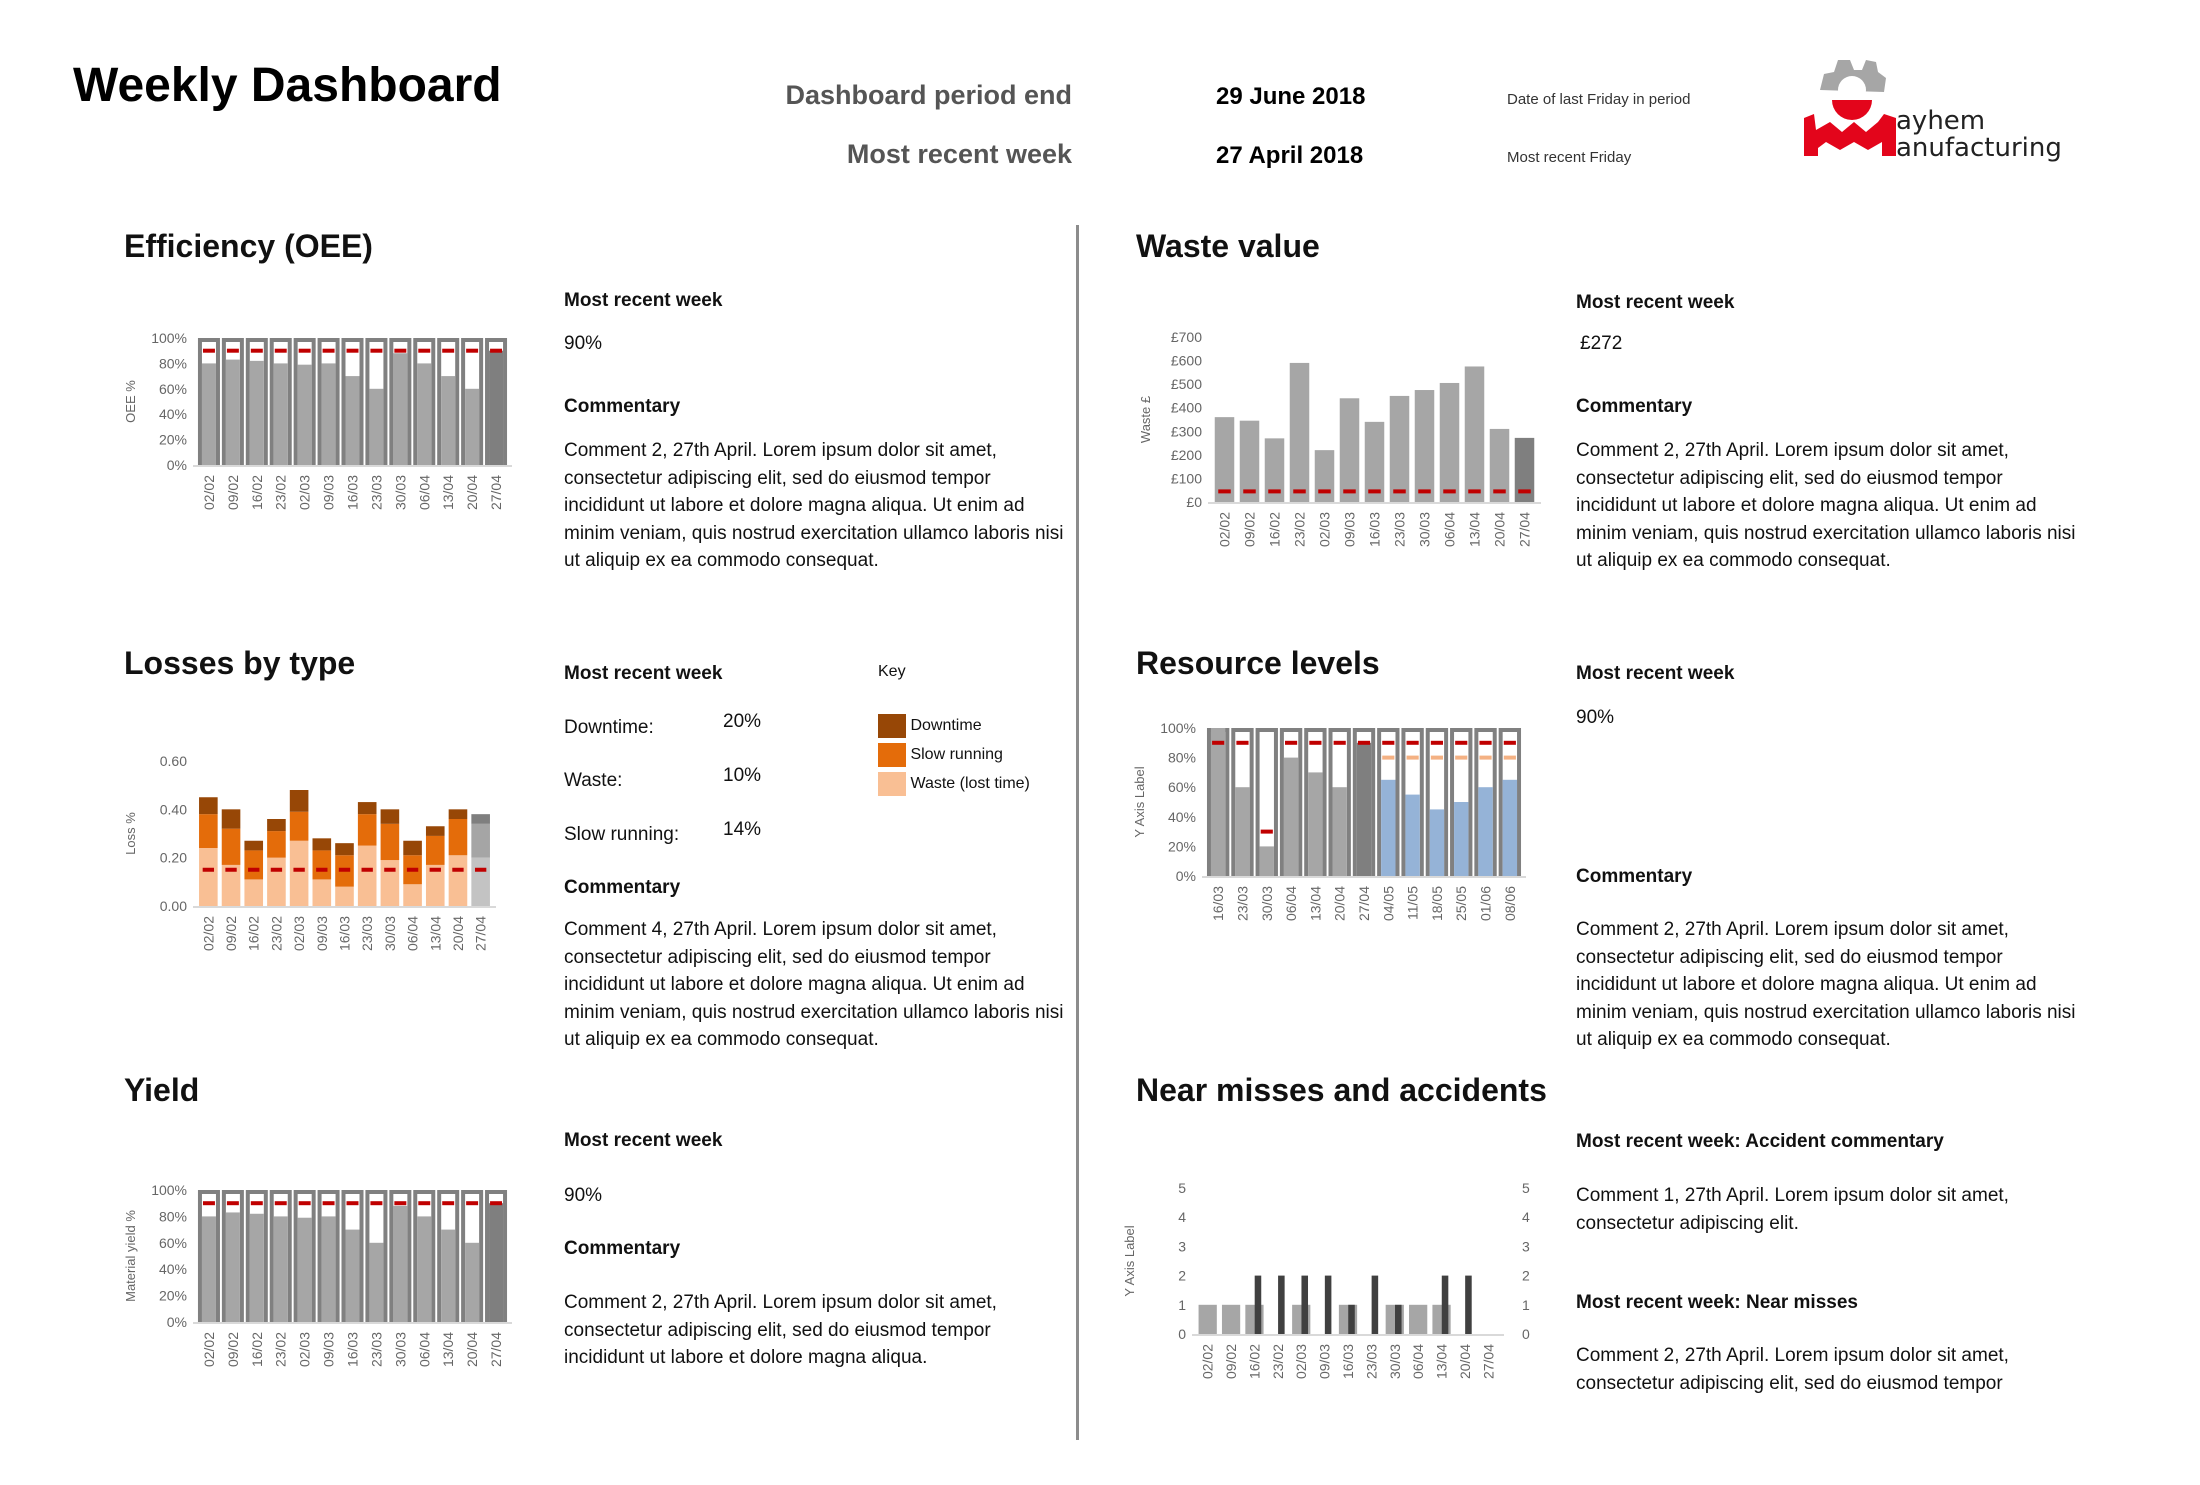  I want to click on x-tick-label: 04/05, so click(1388, 903).